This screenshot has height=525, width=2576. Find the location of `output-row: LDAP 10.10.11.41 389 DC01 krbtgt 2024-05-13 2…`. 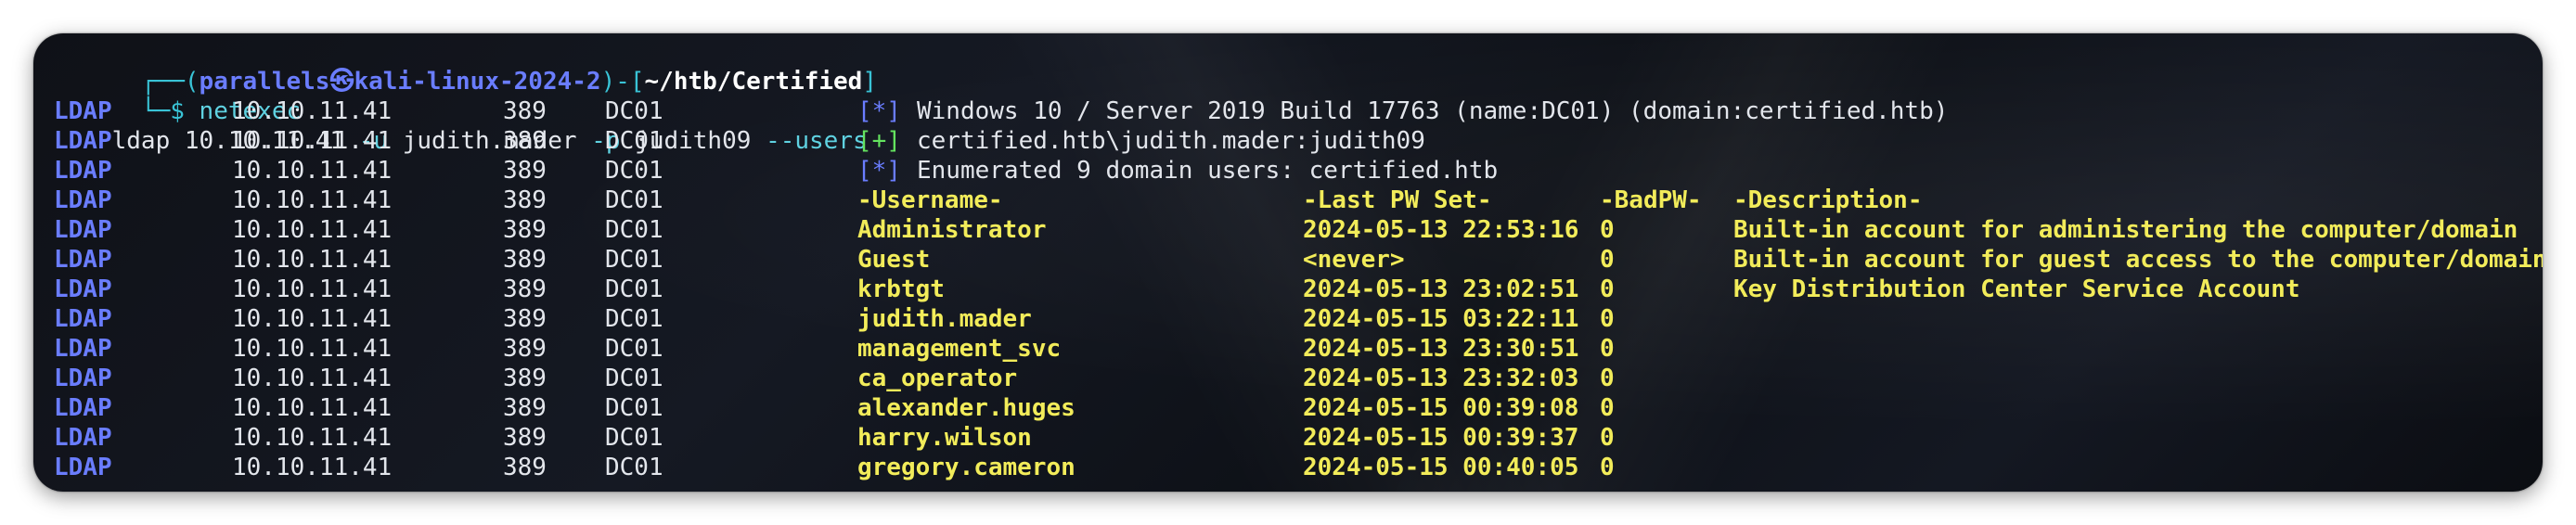

output-row: LDAP 10.10.11.41 389 DC01 krbtgt 2024-05-13 2… is located at coordinates (1298, 289).